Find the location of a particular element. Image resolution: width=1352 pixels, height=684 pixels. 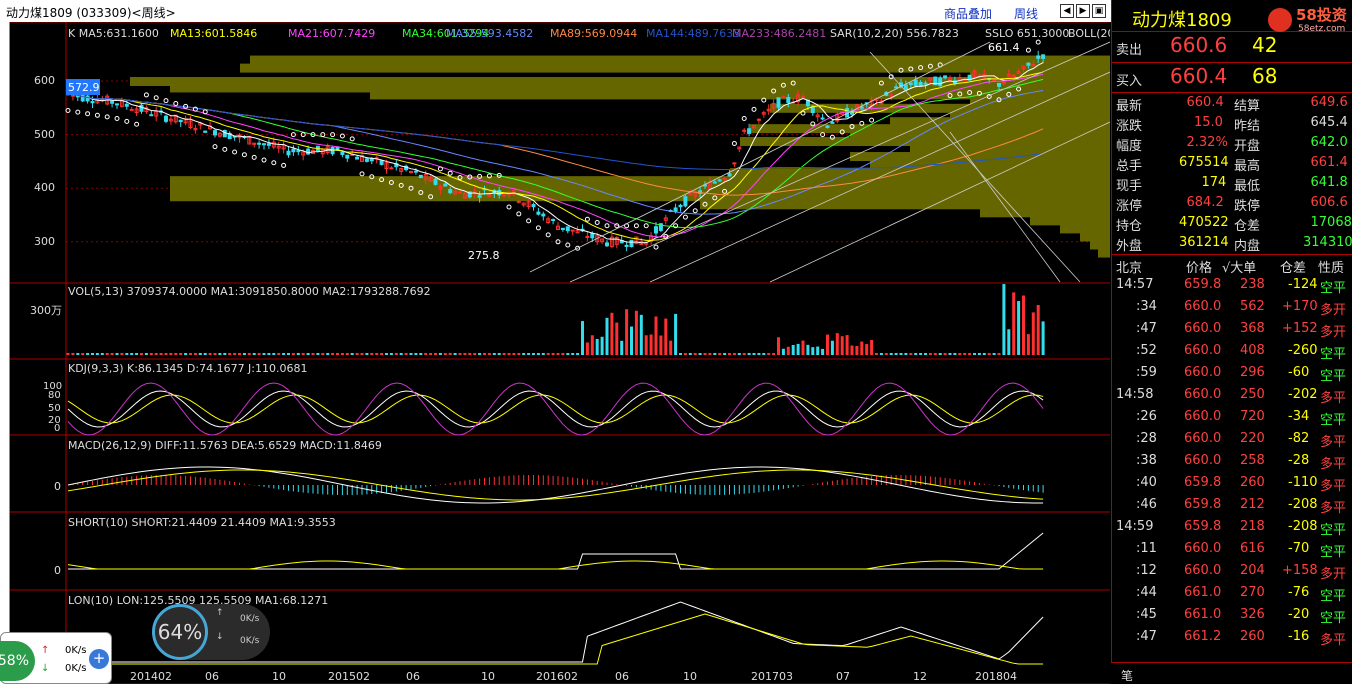

tick-volume: 616 is located at coordinates (1252, 548).